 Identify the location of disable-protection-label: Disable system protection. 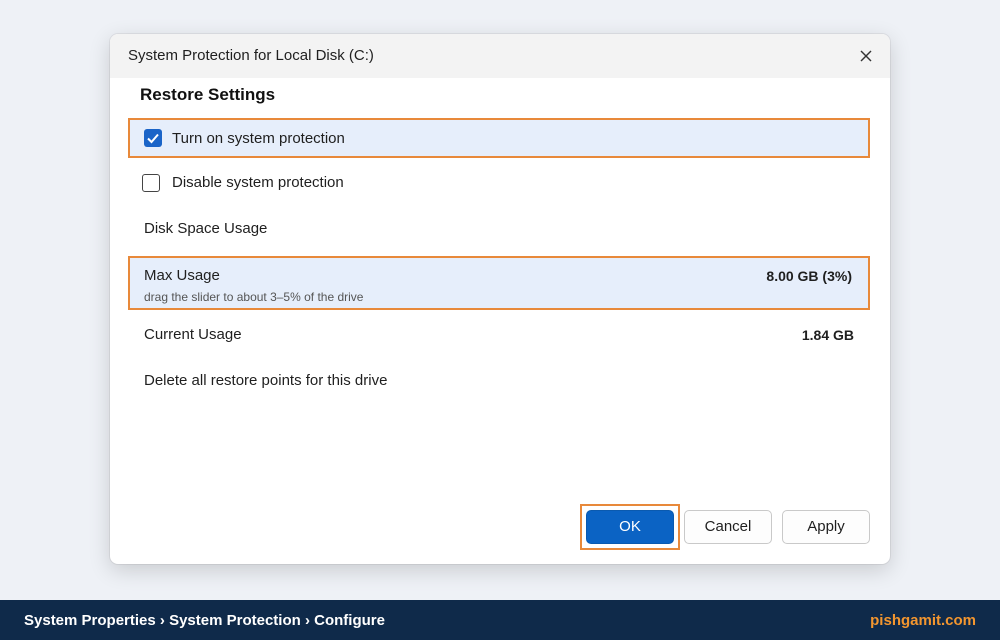
(258, 182).